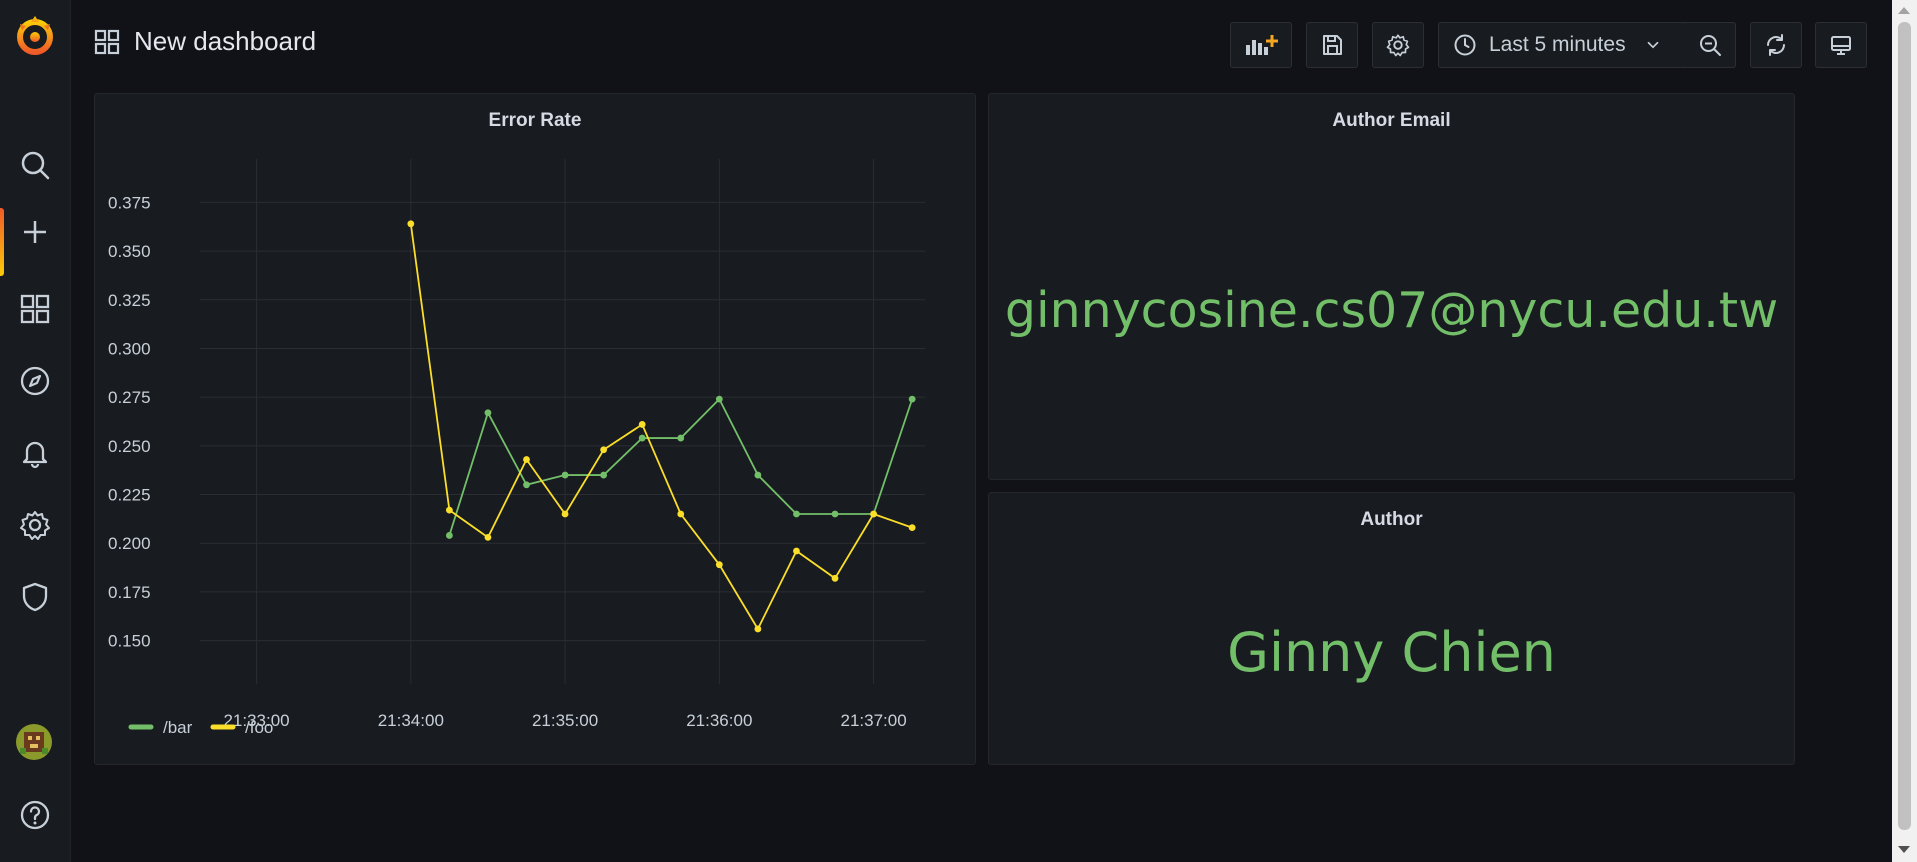  I want to click on chevron-down-icon, so click(1652, 45).